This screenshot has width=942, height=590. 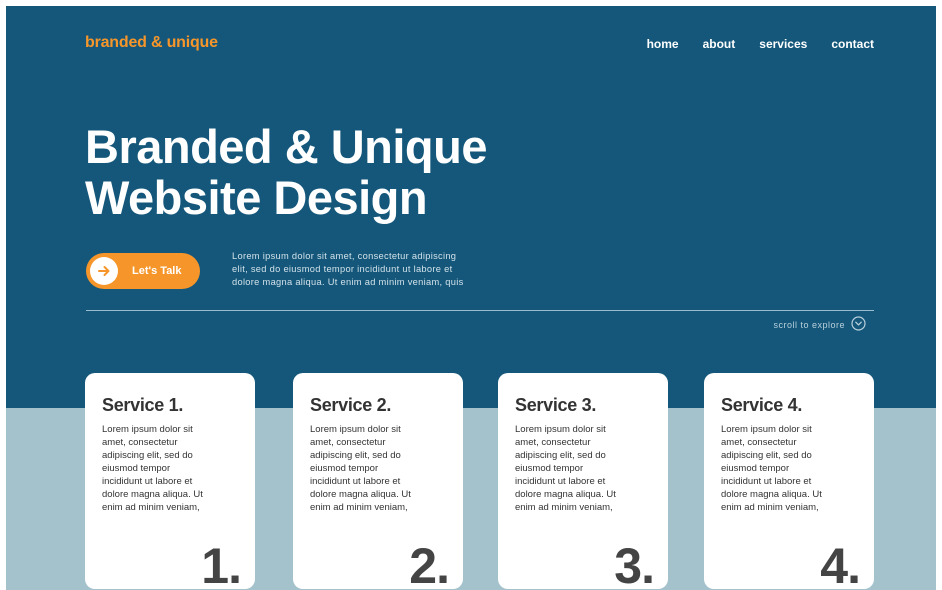 What do you see at coordinates (719, 44) in the screenshot?
I see `nav-about-link: about` at bounding box center [719, 44].